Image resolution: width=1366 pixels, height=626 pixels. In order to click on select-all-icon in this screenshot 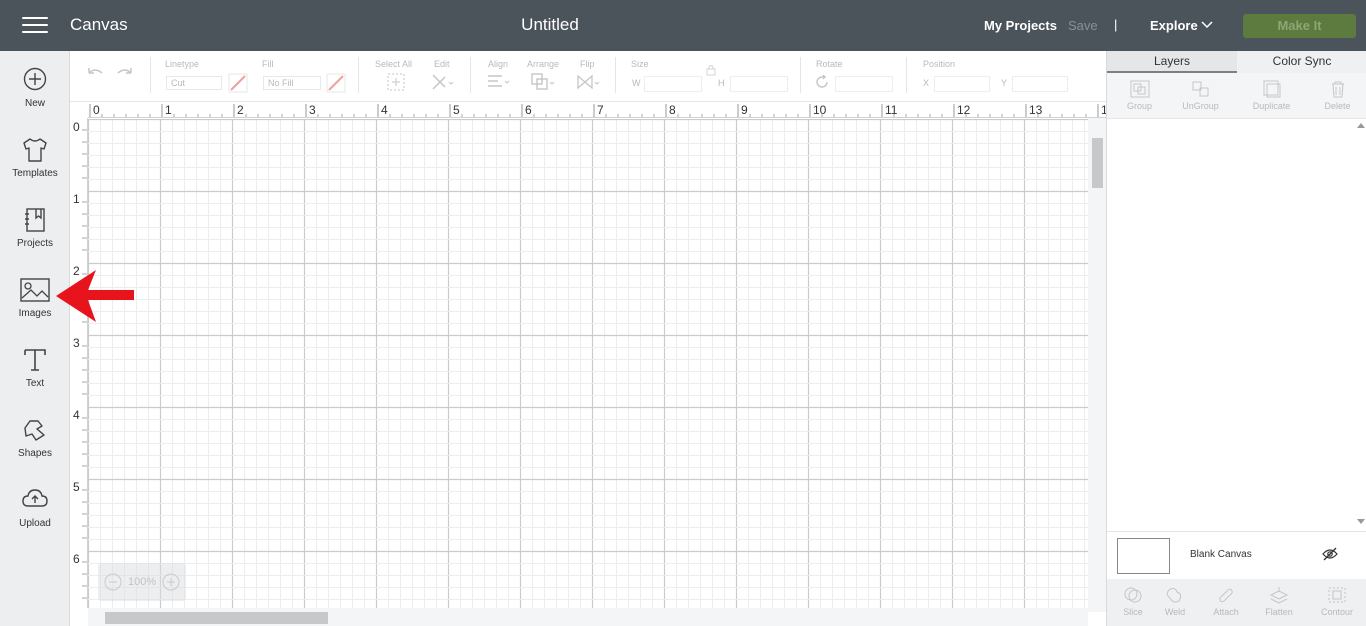, I will do `click(396, 82)`.